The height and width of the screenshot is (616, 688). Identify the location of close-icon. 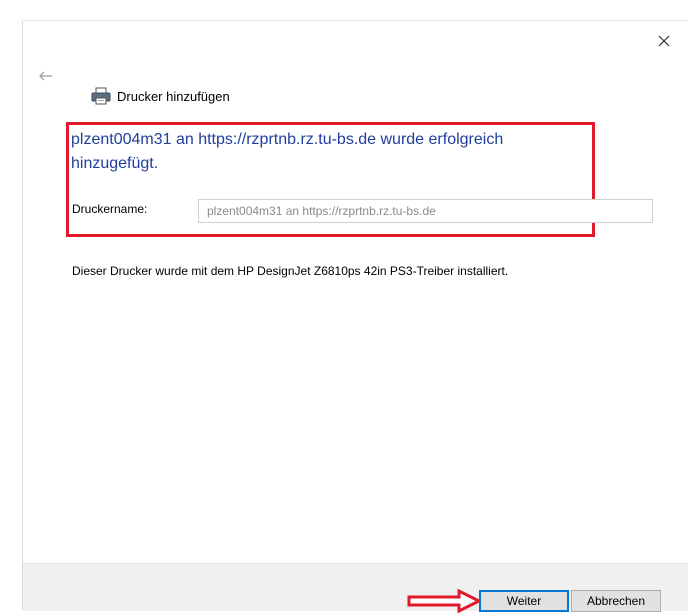
(664, 41).